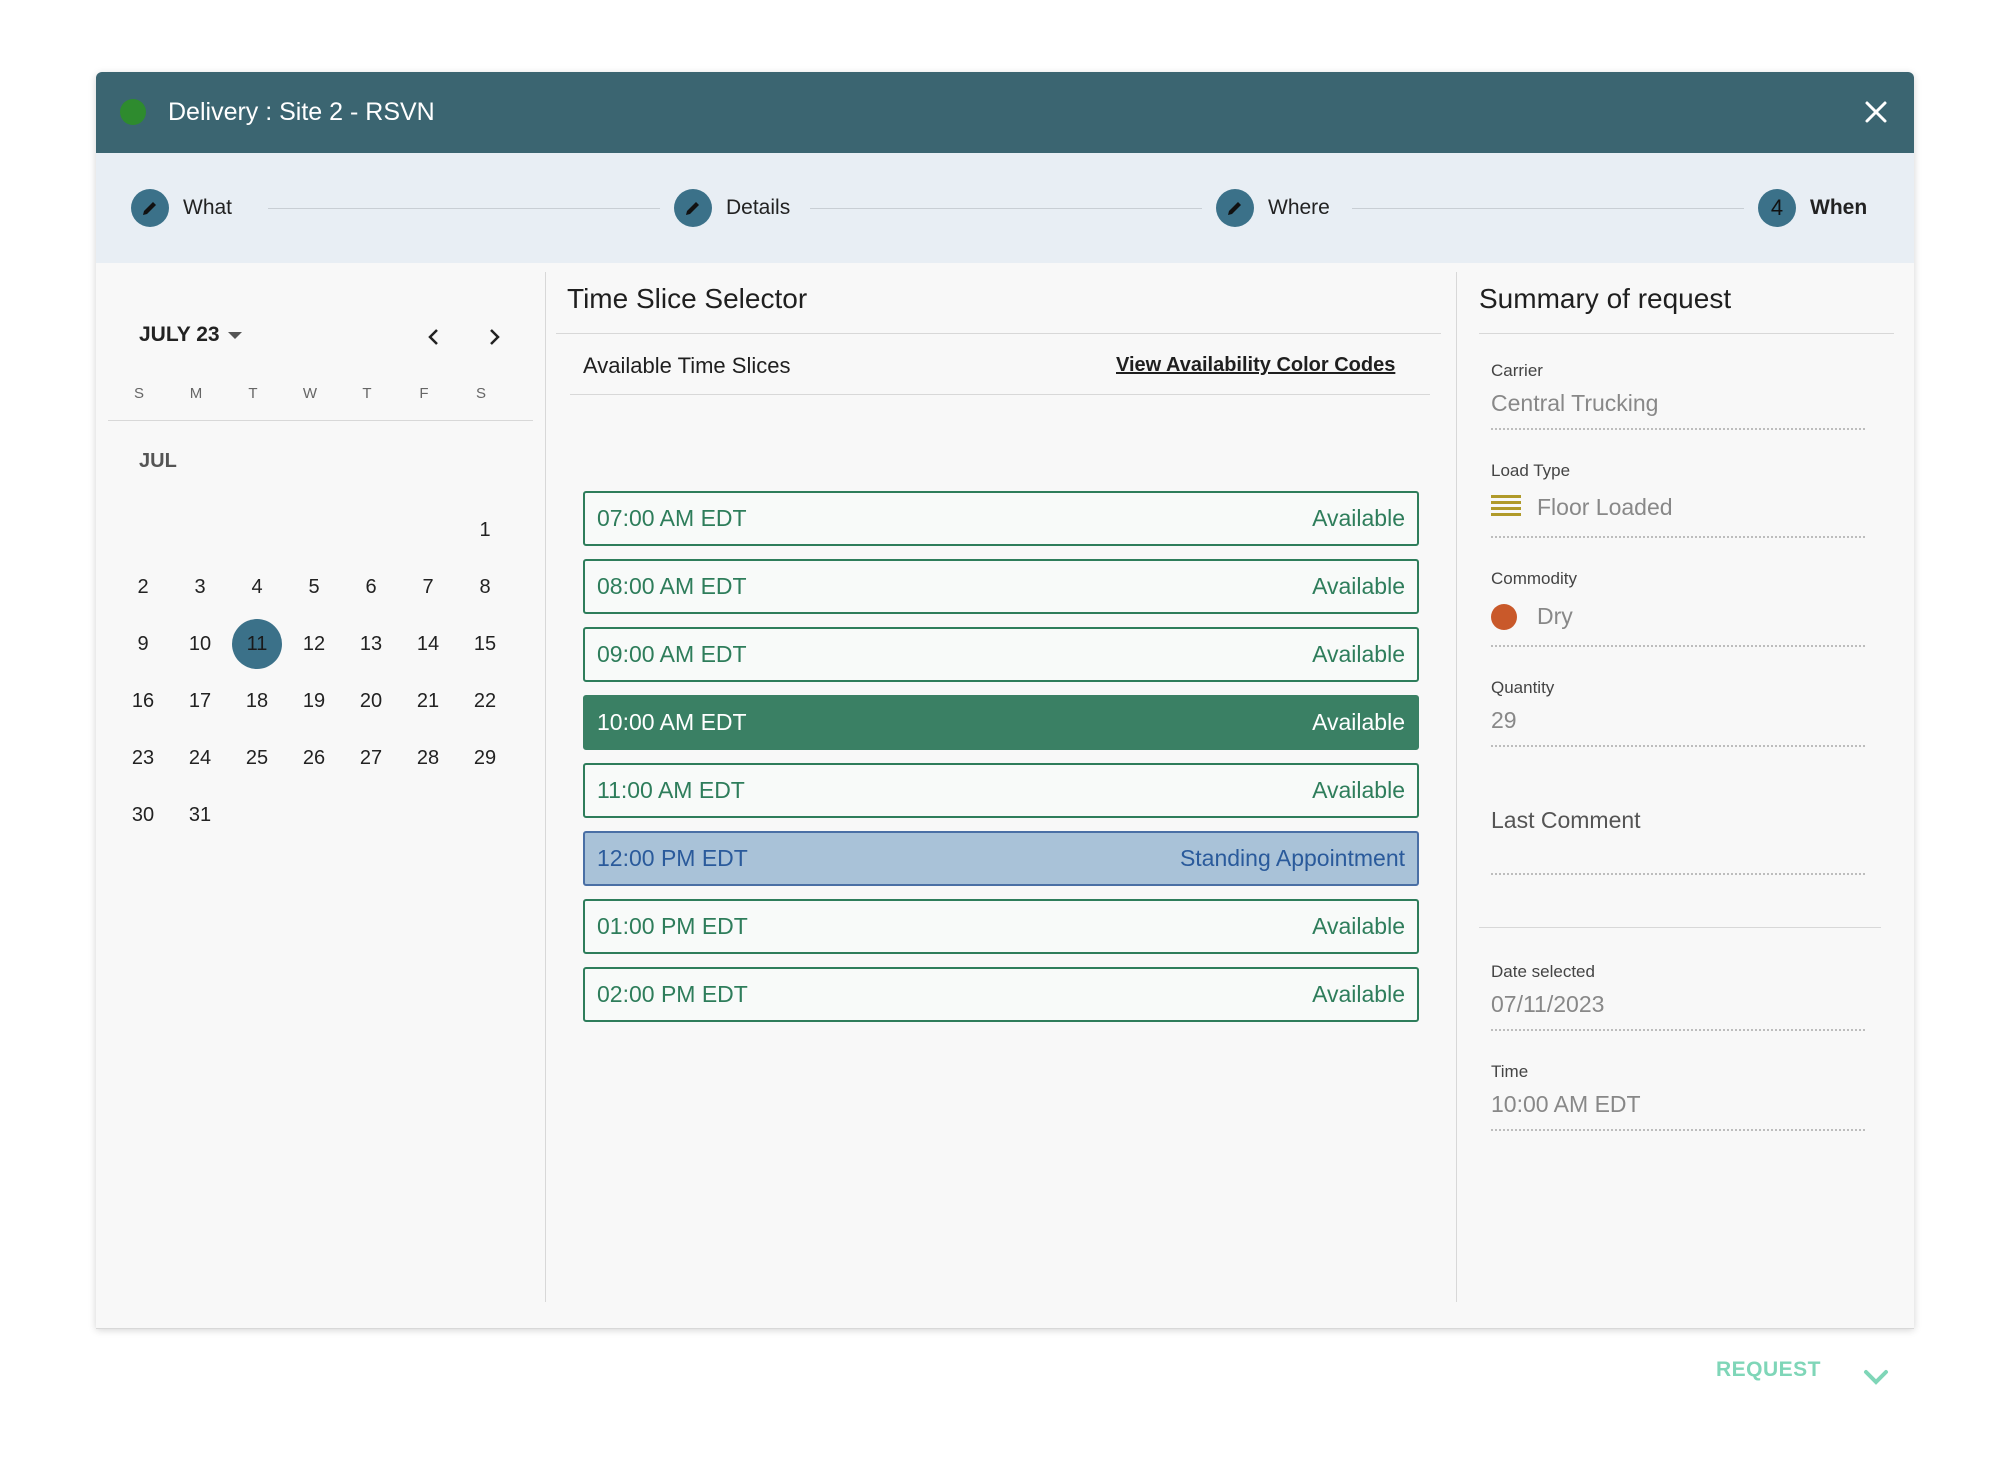 This screenshot has height=1476, width=2000. I want to click on calendar-day: 24, so click(200, 758).